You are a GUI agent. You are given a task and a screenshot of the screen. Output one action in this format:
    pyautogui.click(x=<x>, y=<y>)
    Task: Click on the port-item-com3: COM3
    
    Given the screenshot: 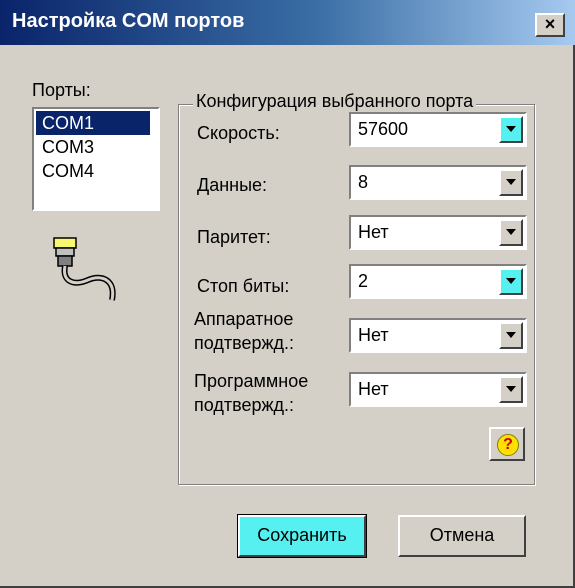 What is the action you would take?
    pyautogui.click(x=93, y=147)
    